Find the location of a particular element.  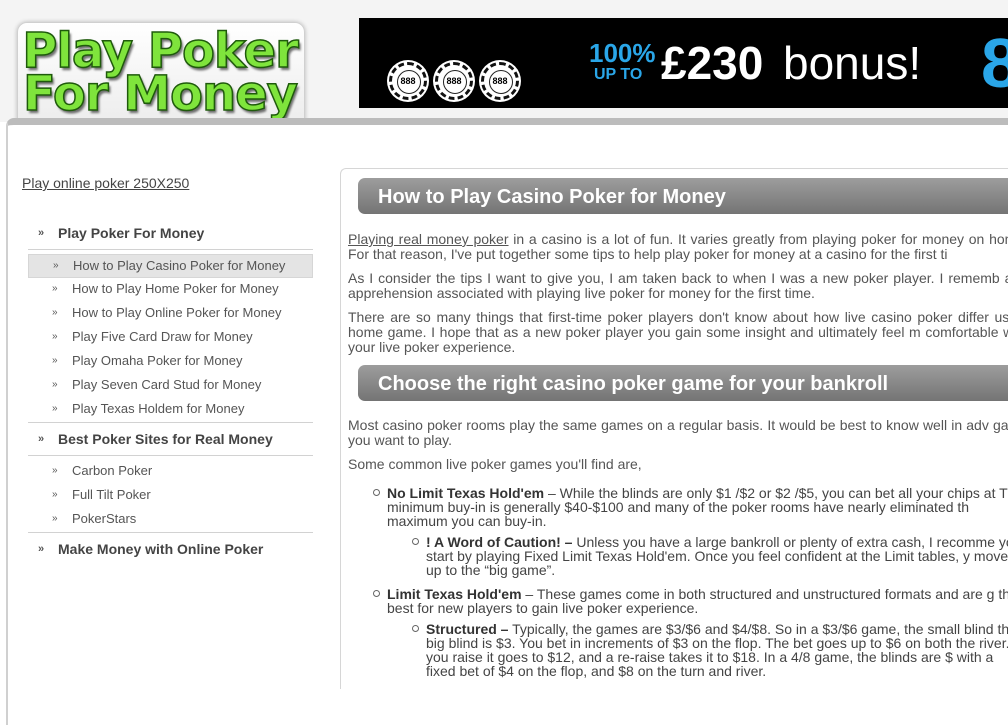

sidebar-item-five-card-draw: » Play Five Card Draw for Money is located at coordinates (170, 338).